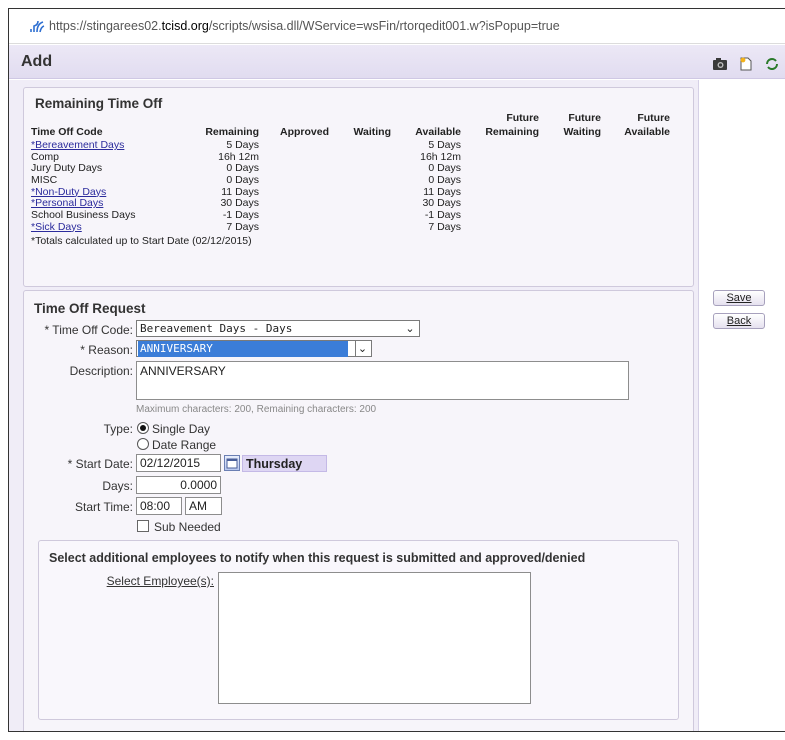  I want to click on remaining-value: 5 Days, so click(242, 145).